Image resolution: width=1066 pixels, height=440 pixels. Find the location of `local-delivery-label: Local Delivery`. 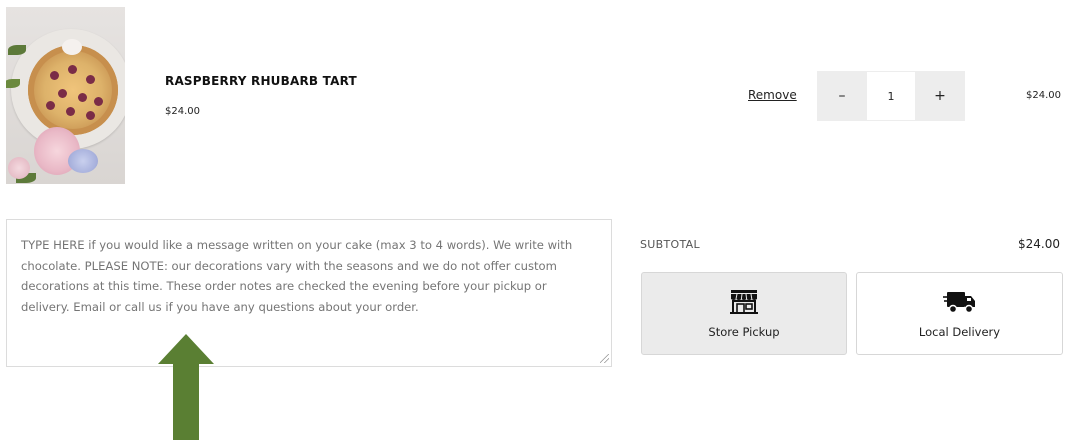

local-delivery-label: Local Delivery is located at coordinates (959, 331).